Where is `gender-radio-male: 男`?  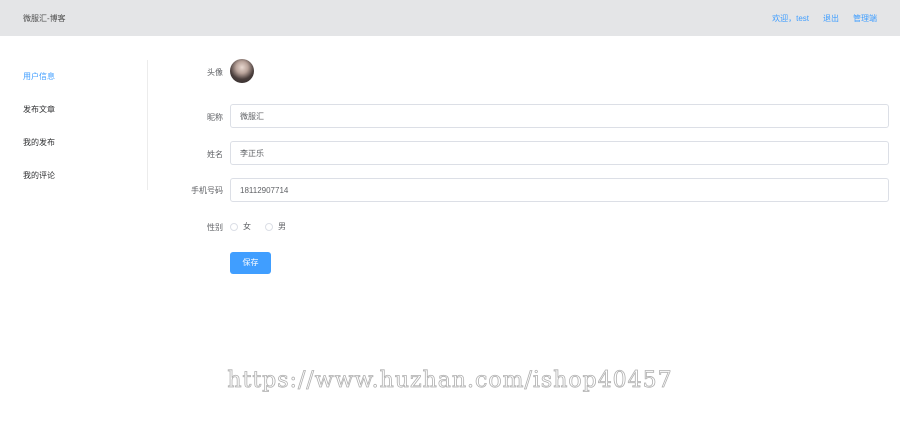
gender-radio-male: 男 is located at coordinates (275, 226).